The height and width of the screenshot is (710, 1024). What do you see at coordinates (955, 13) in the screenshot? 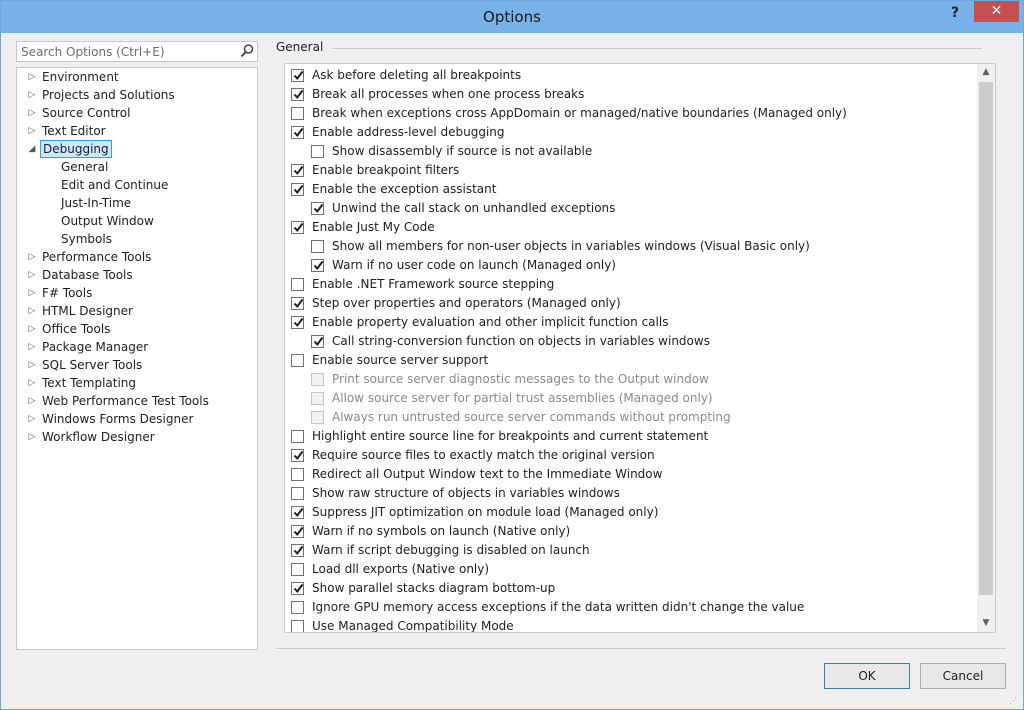
I see `help-button: ?` at bounding box center [955, 13].